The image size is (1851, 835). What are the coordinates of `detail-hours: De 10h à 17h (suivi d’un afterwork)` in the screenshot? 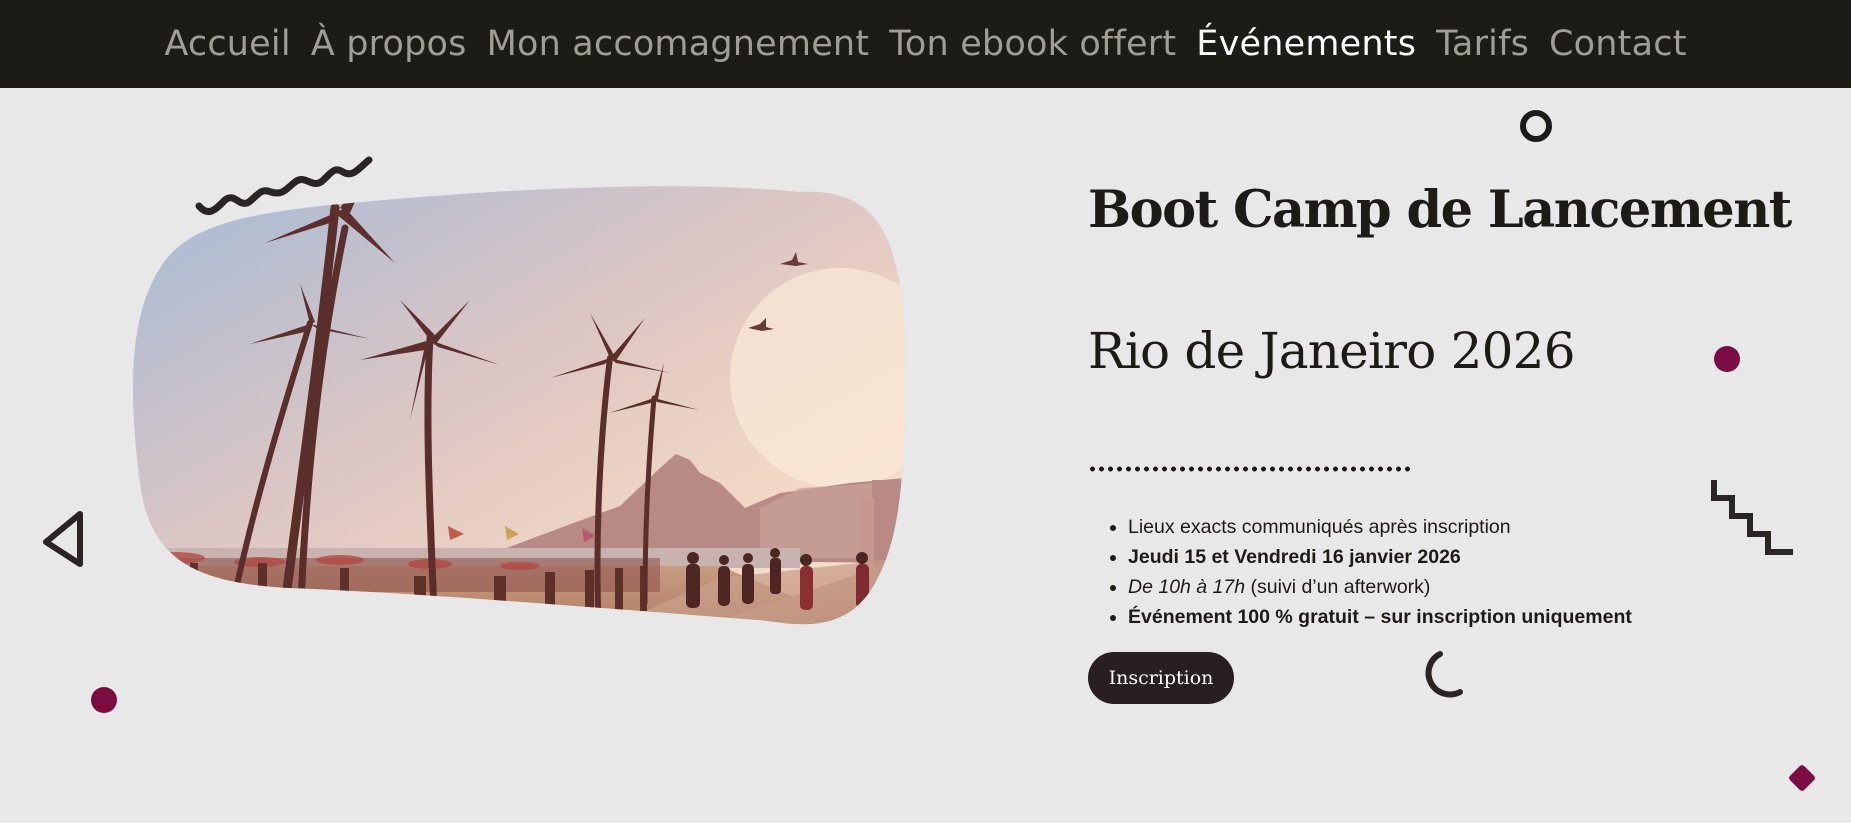 It's located at (1478, 587).